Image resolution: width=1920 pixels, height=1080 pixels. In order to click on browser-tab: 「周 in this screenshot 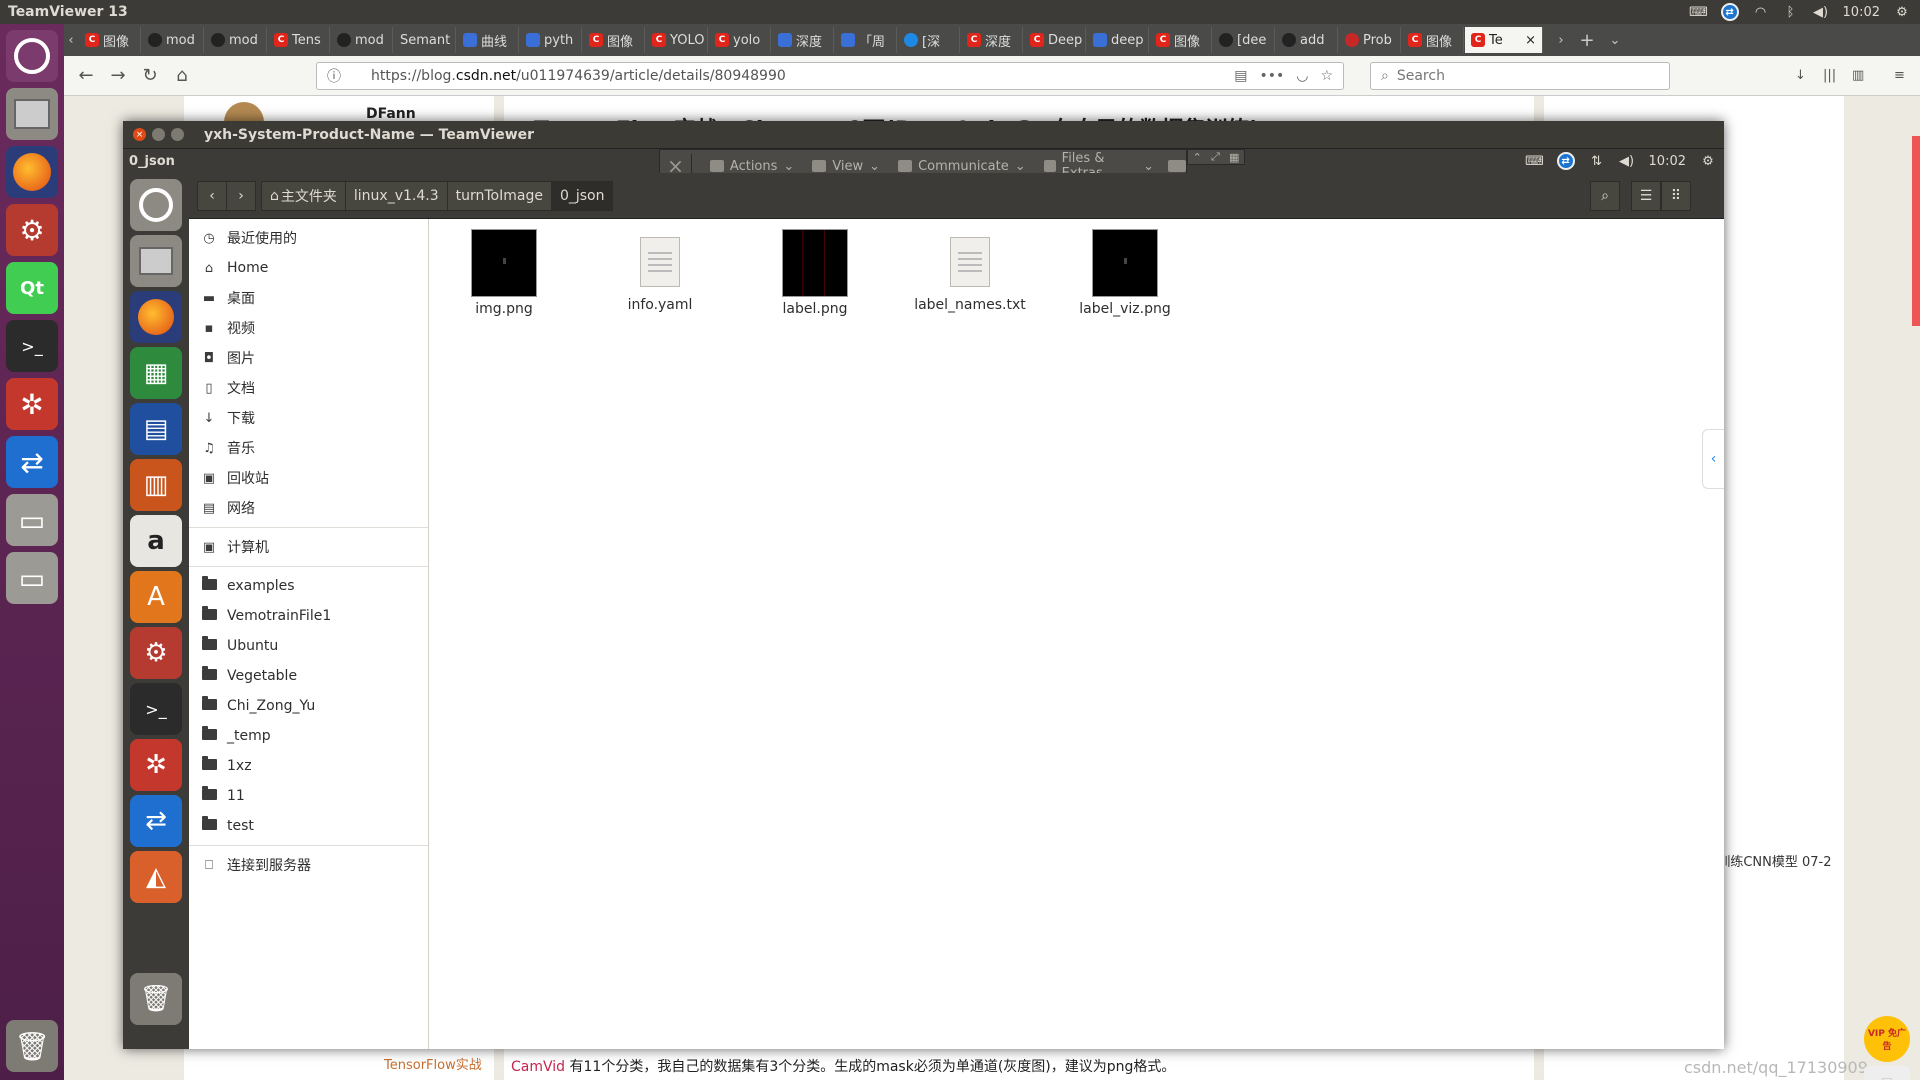, I will do `click(866, 40)`.